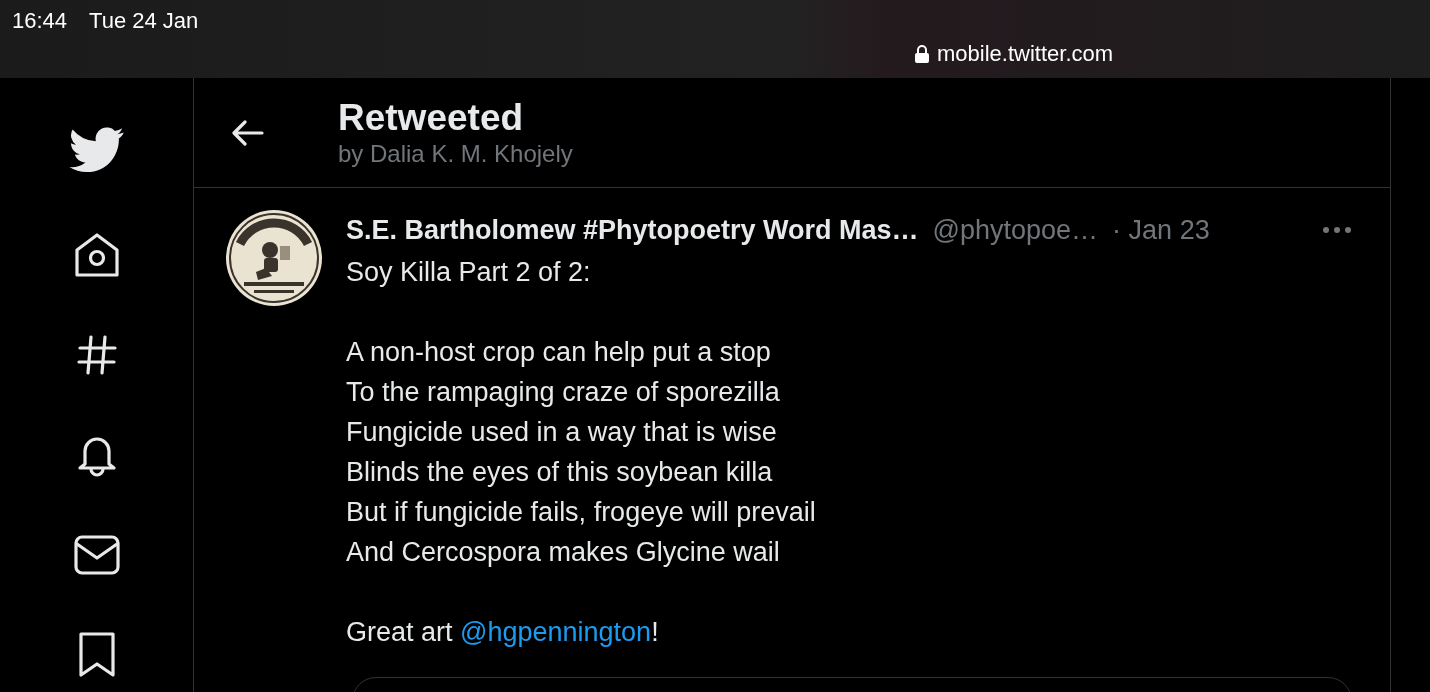 Image resolution: width=1430 pixels, height=692 pixels. I want to click on poem-line: A non-host crop can help put a stop, so click(559, 352).